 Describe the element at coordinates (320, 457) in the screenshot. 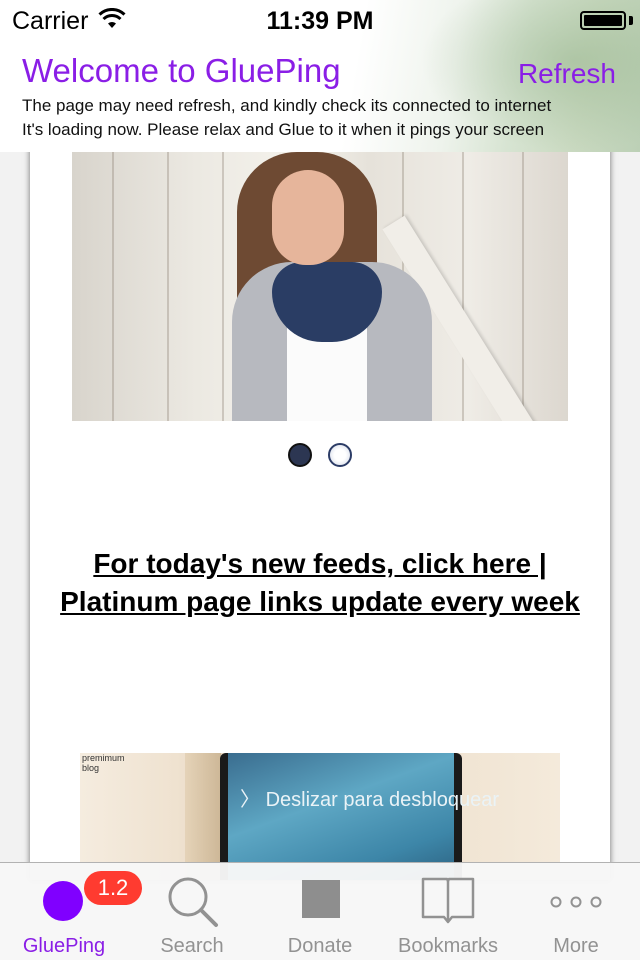

I see `carousel-page-indicator` at that location.